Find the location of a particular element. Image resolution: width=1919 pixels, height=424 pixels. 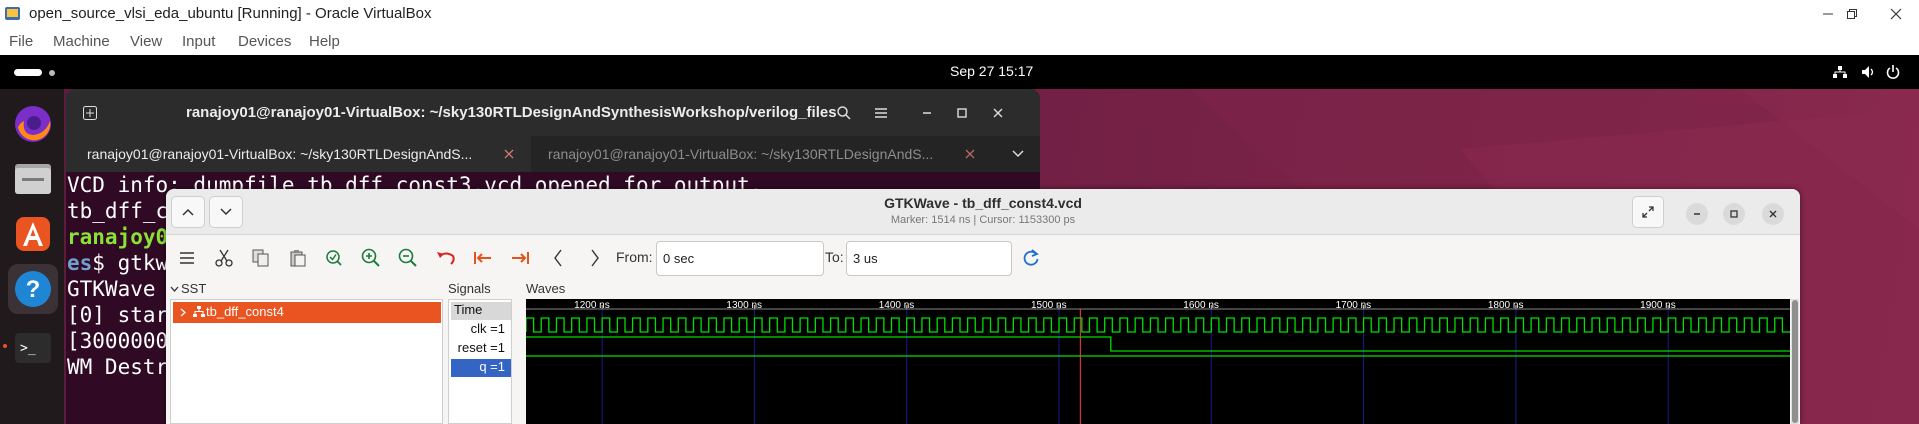

zoom-to-end-button is located at coordinates (520, 258).